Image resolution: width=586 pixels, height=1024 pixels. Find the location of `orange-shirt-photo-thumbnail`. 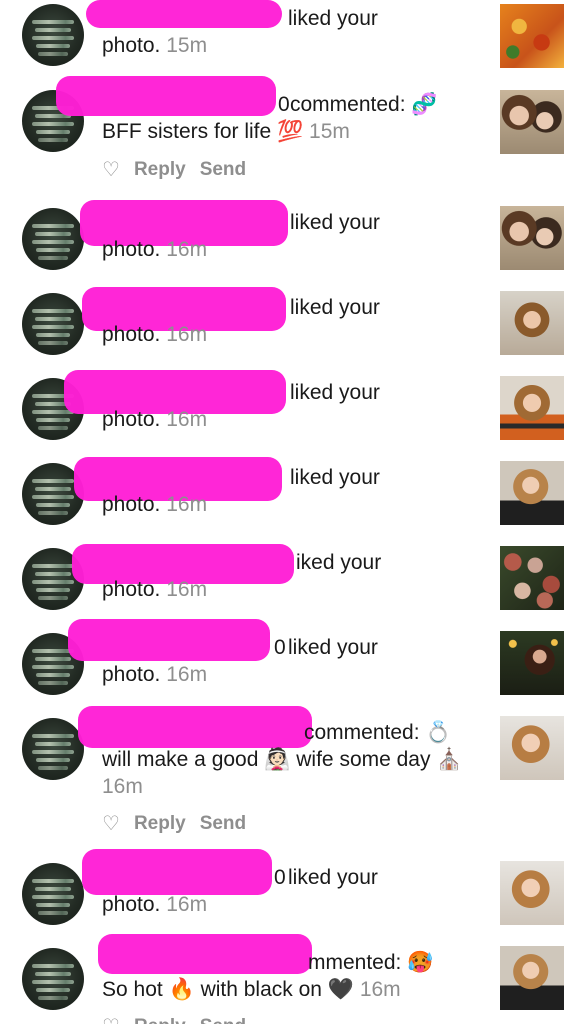

orange-shirt-photo-thumbnail is located at coordinates (532, 408).